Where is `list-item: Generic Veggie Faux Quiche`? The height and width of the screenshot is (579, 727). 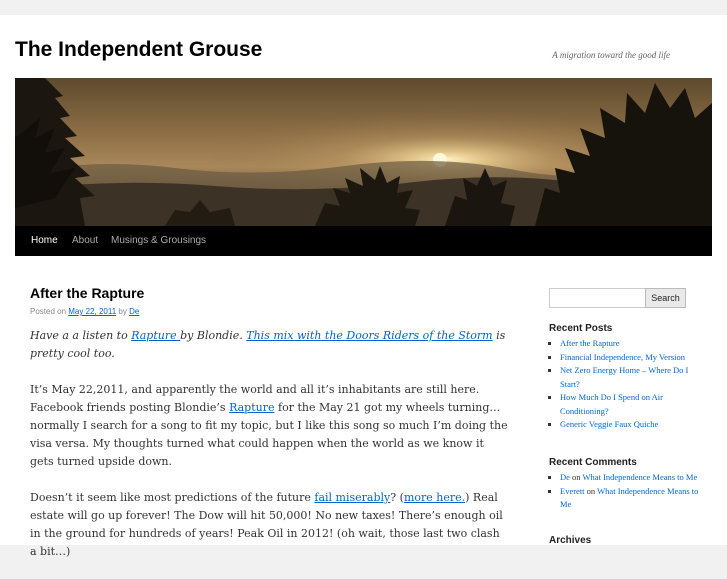 list-item: Generic Veggie Faux Quiche is located at coordinates (630, 425).